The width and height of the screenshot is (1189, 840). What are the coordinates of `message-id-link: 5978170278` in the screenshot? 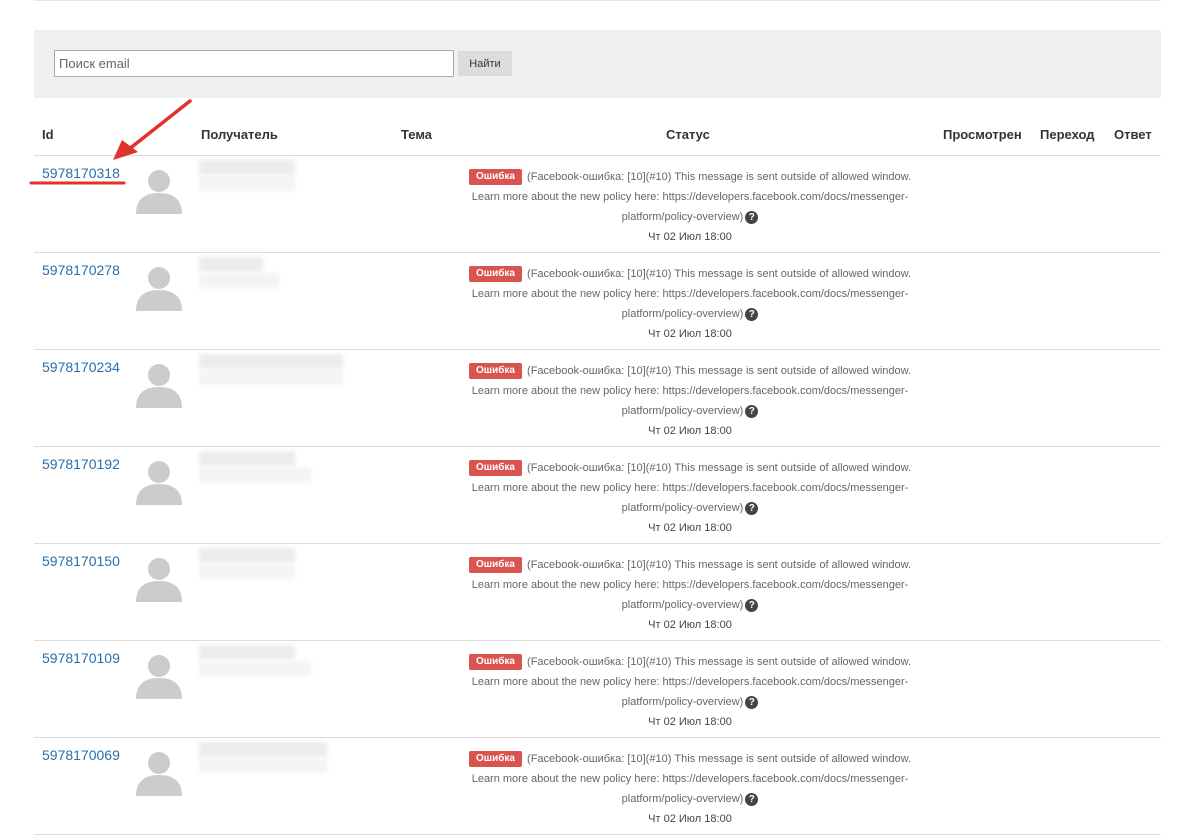 It's located at (81, 270).